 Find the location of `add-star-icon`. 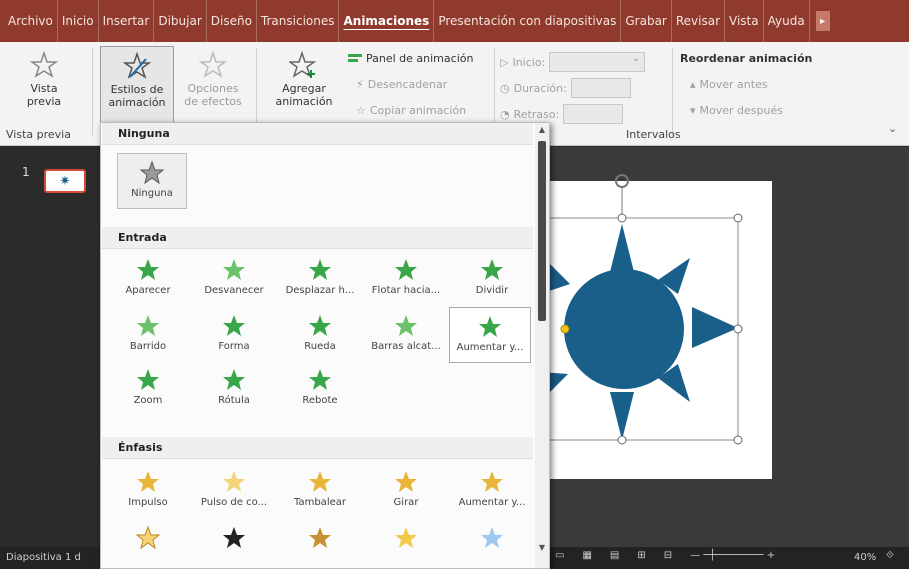

add-star-icon is located at coordinates (303, 64).